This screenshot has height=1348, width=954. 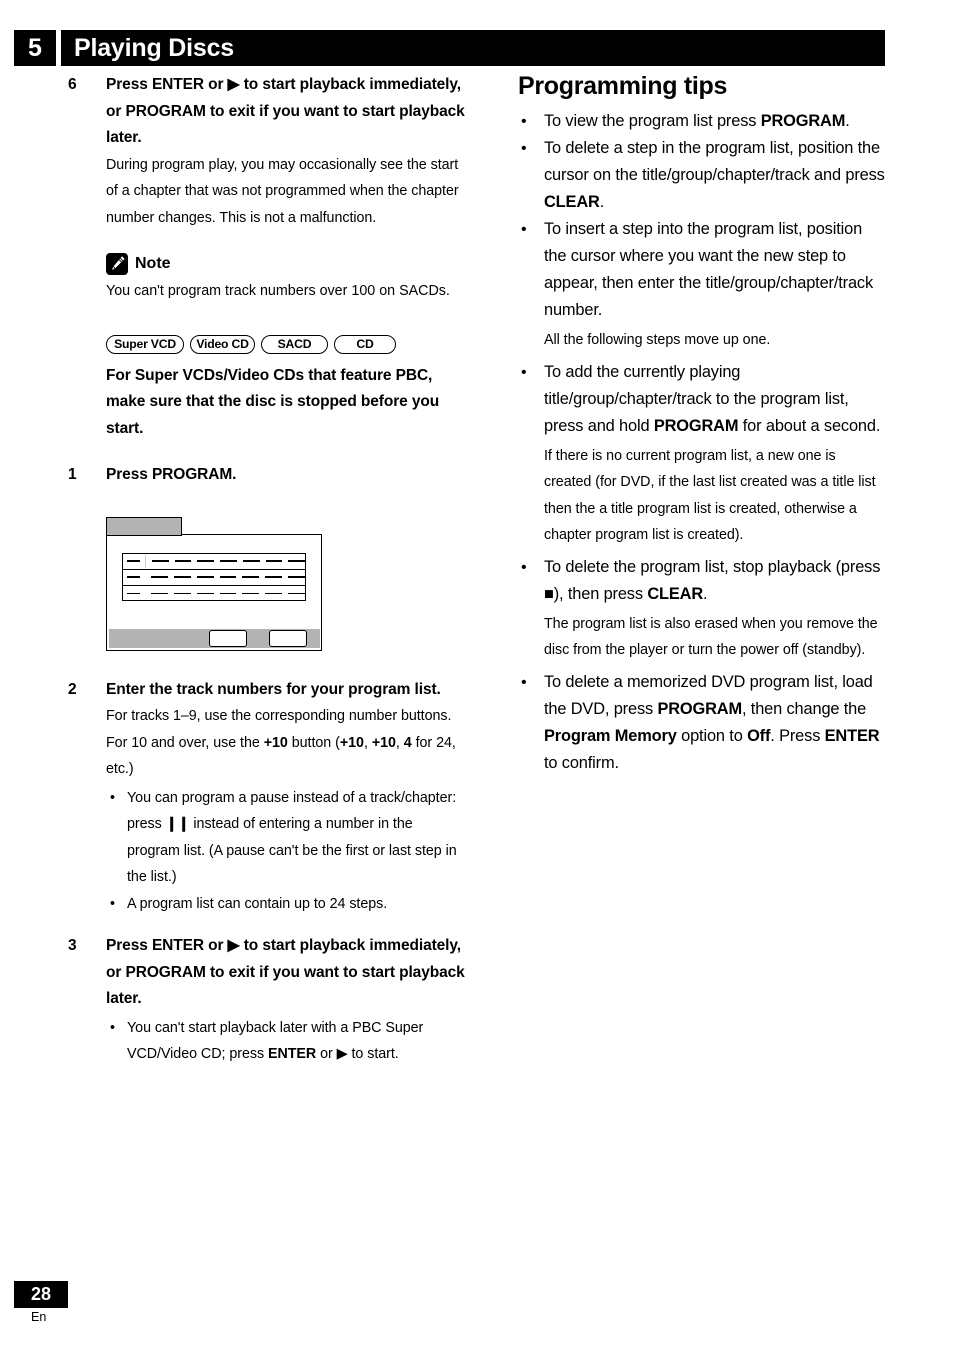 I want to click on tip-text-part2: for about a second., so click(x=809, y=425).